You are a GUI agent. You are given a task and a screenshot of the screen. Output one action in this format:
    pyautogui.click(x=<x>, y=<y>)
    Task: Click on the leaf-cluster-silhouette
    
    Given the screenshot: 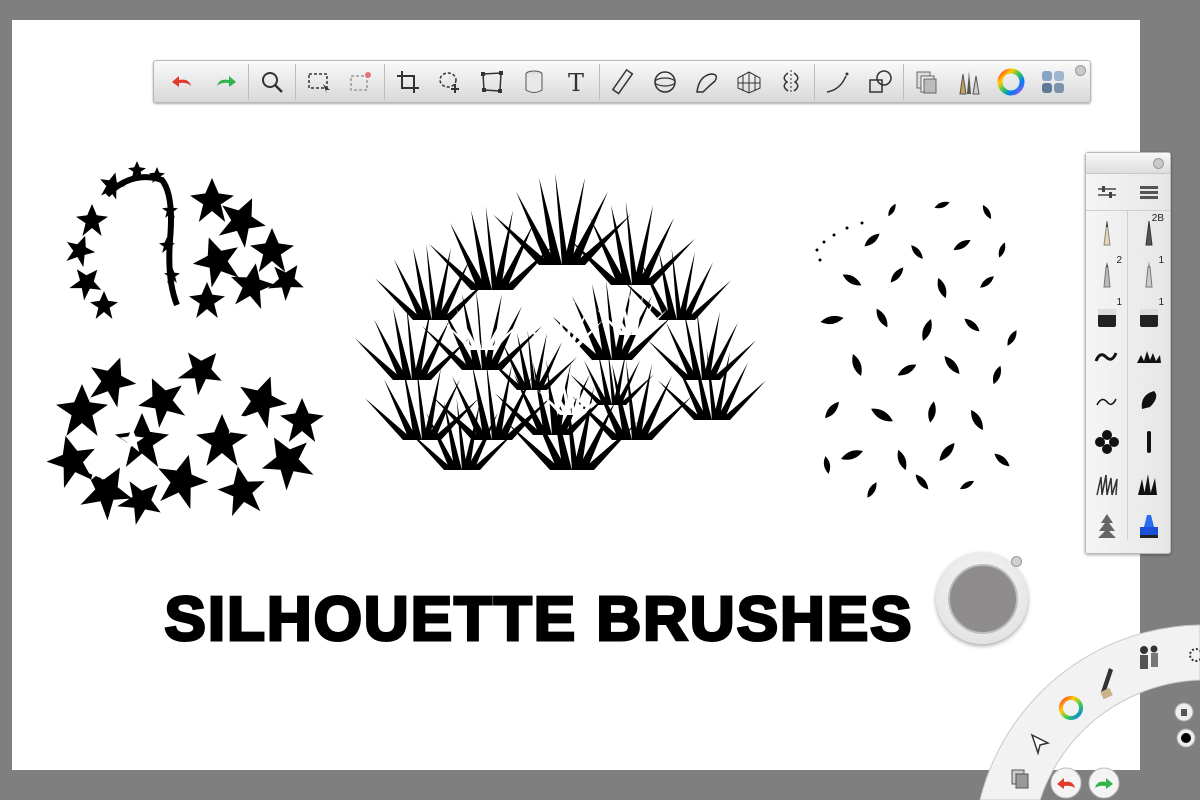 What is the action you would take?
    pyautogui.click(x=182, y=435)
    